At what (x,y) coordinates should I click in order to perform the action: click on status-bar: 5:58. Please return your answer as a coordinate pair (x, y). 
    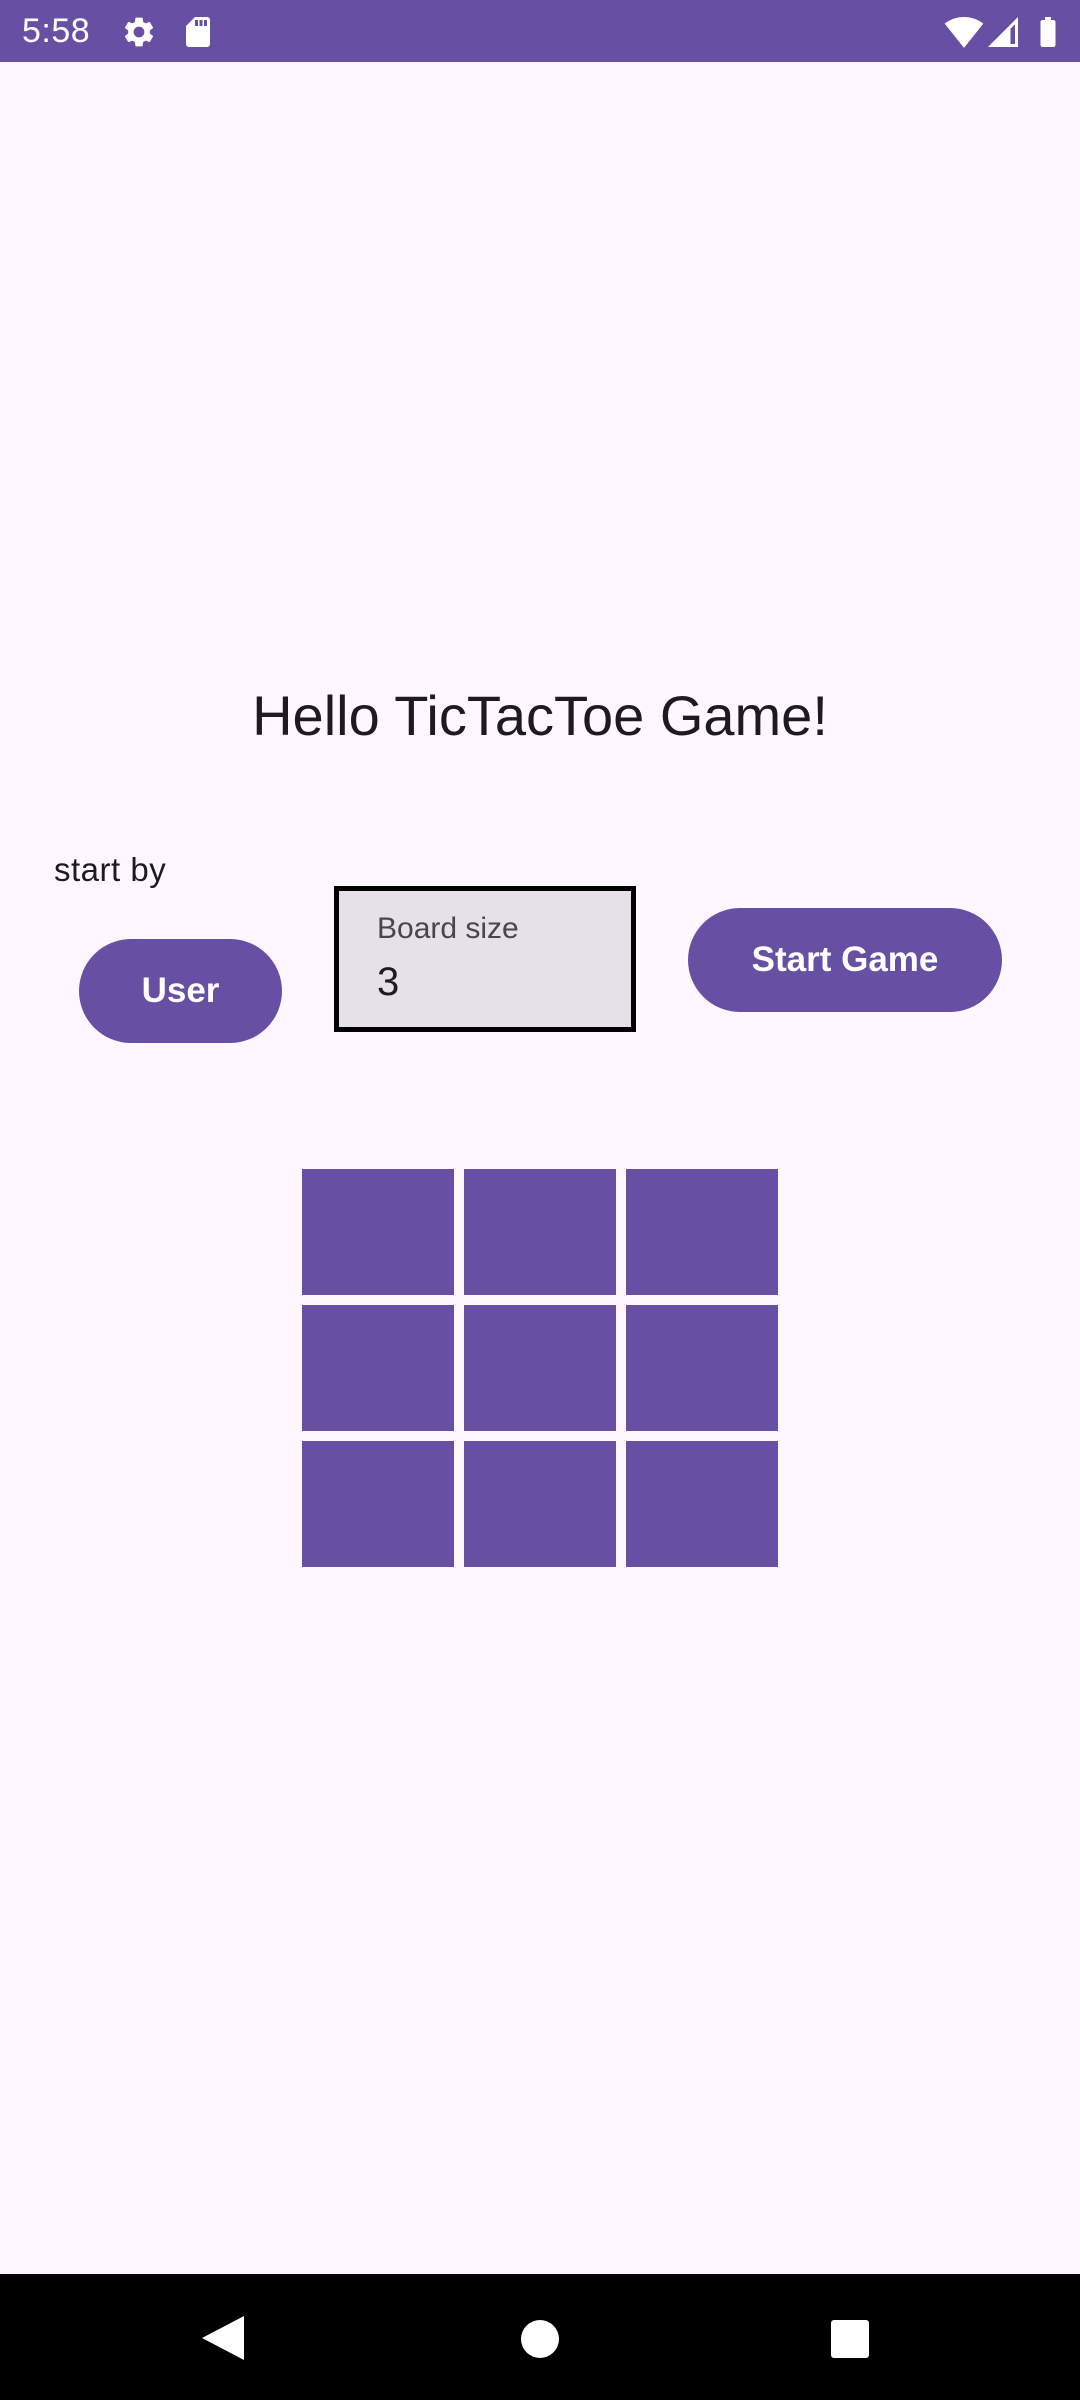
    Looking at the image, I should click on (540, 31).